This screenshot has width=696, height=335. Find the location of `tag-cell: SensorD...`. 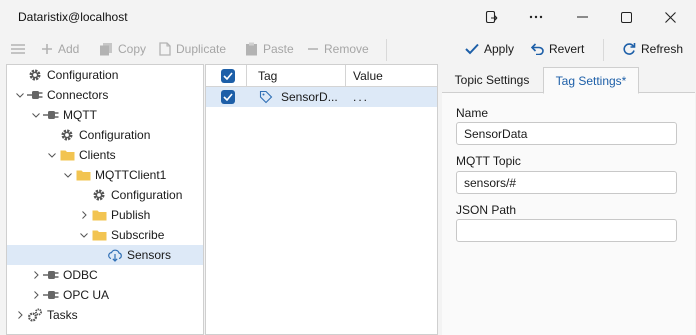

tag-cell: SensorD... is located at coordinates (309, 97).